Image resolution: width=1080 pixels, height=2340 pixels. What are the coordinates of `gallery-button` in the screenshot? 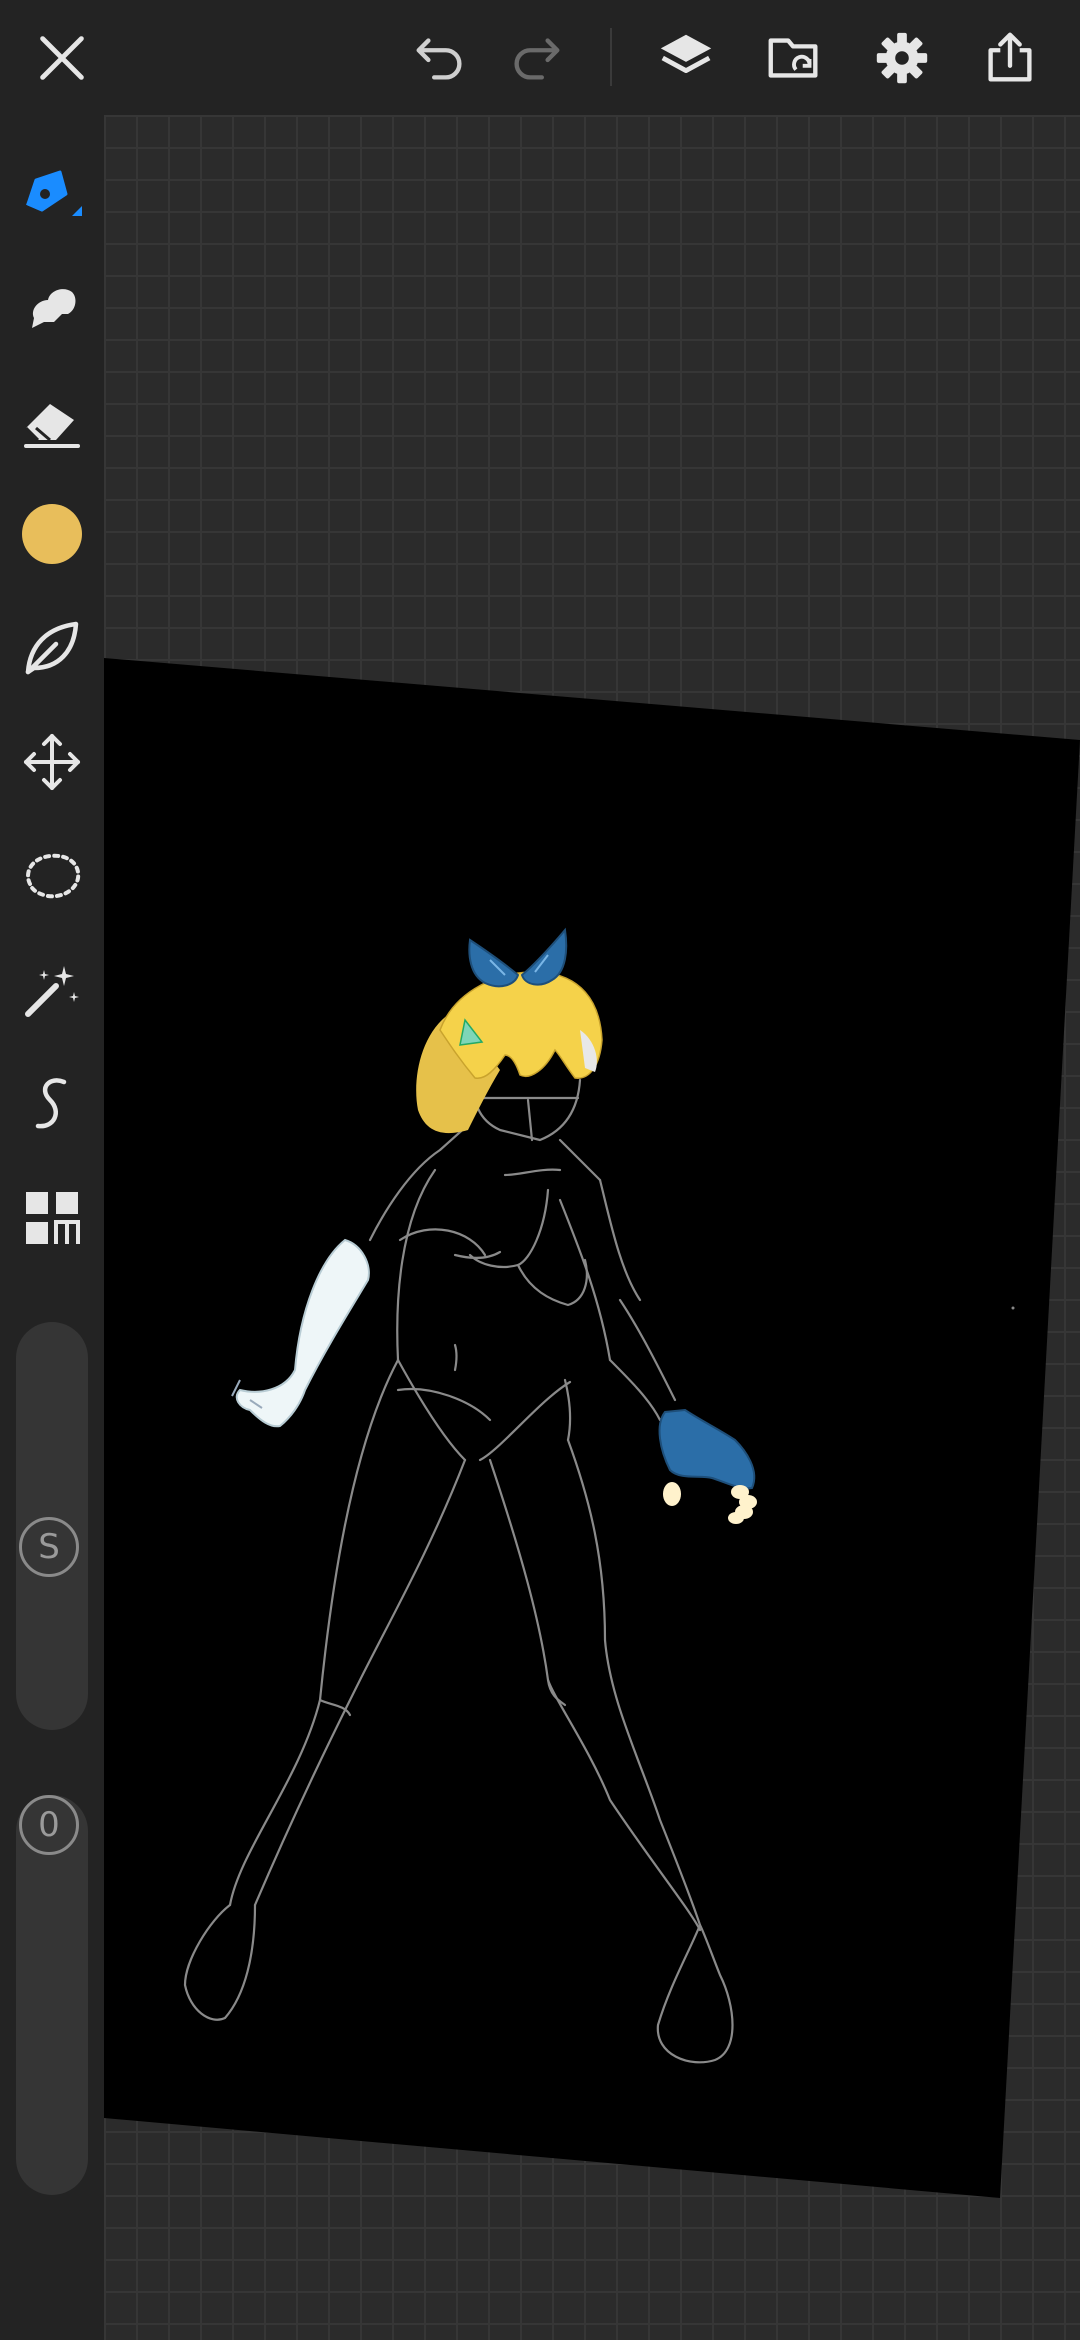 It's located at (794, 58).